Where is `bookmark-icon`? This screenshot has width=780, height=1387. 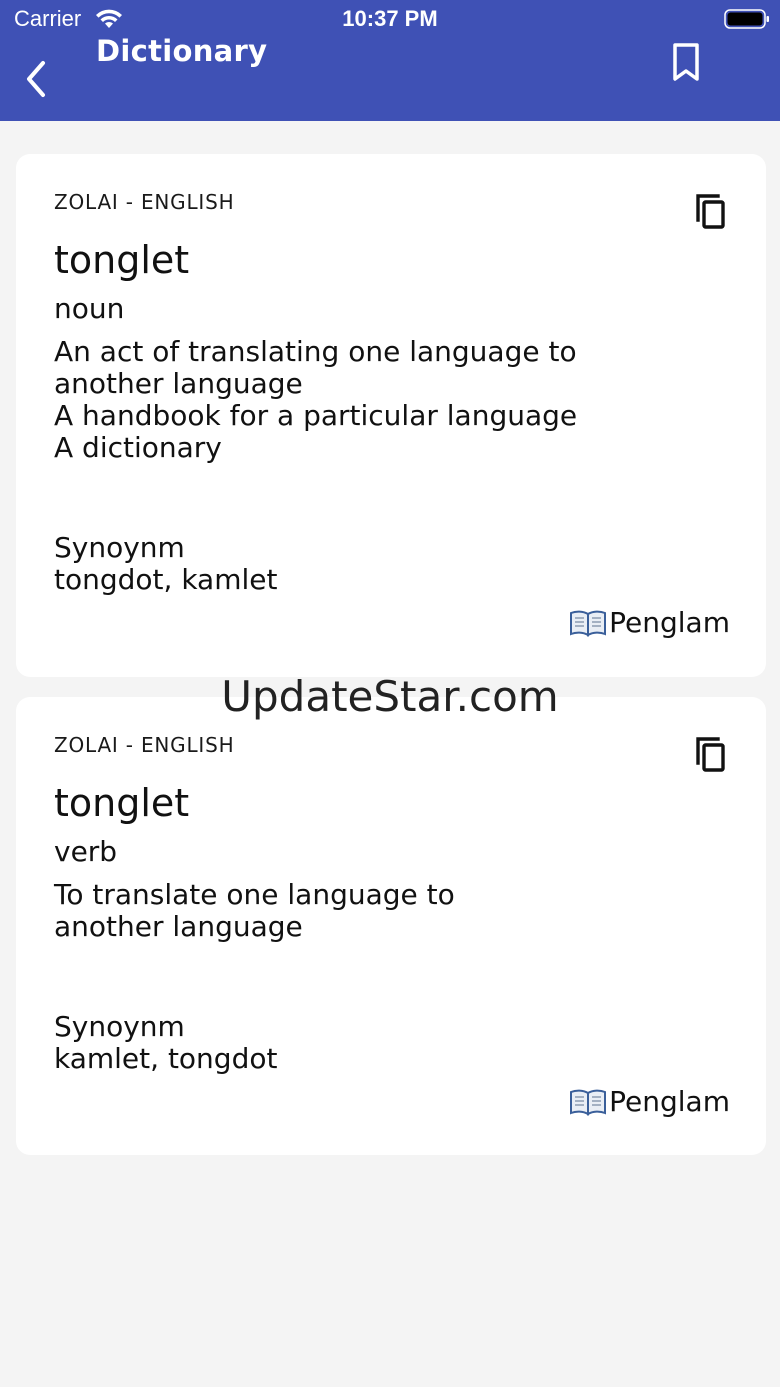 bookmark-icon is located at coordinates (686, 62).